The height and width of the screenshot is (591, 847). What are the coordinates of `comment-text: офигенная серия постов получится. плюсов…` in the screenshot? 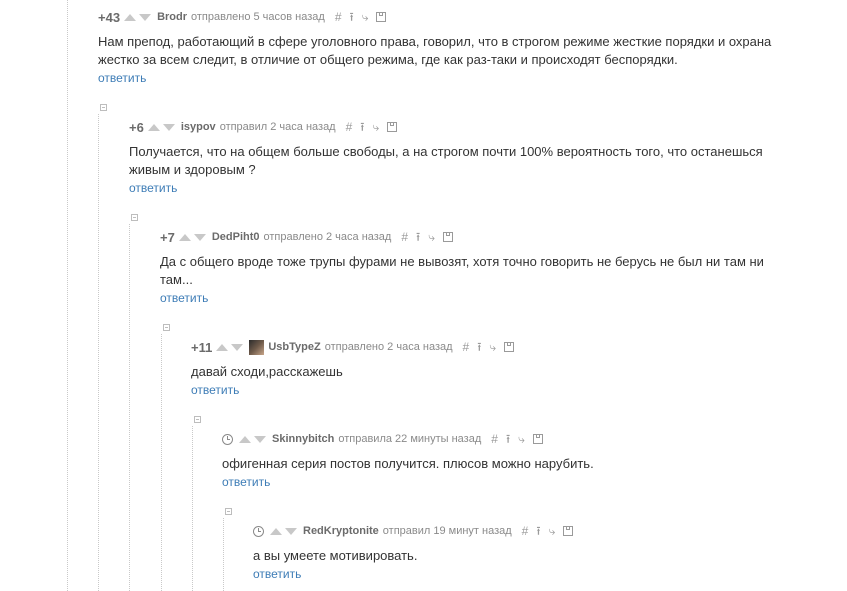 It's located at (408, 463).